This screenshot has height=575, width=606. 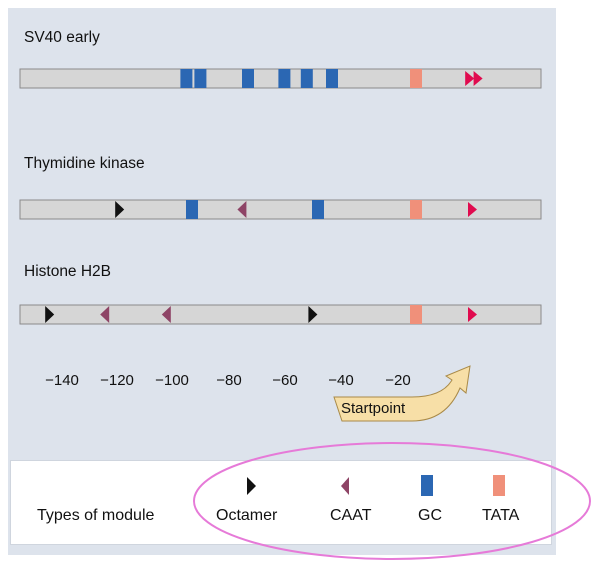 What do you see at coordinates (251, 486) in the screenshot?
I see `octamer-triangle-icon` at bounding box center [251, 486].